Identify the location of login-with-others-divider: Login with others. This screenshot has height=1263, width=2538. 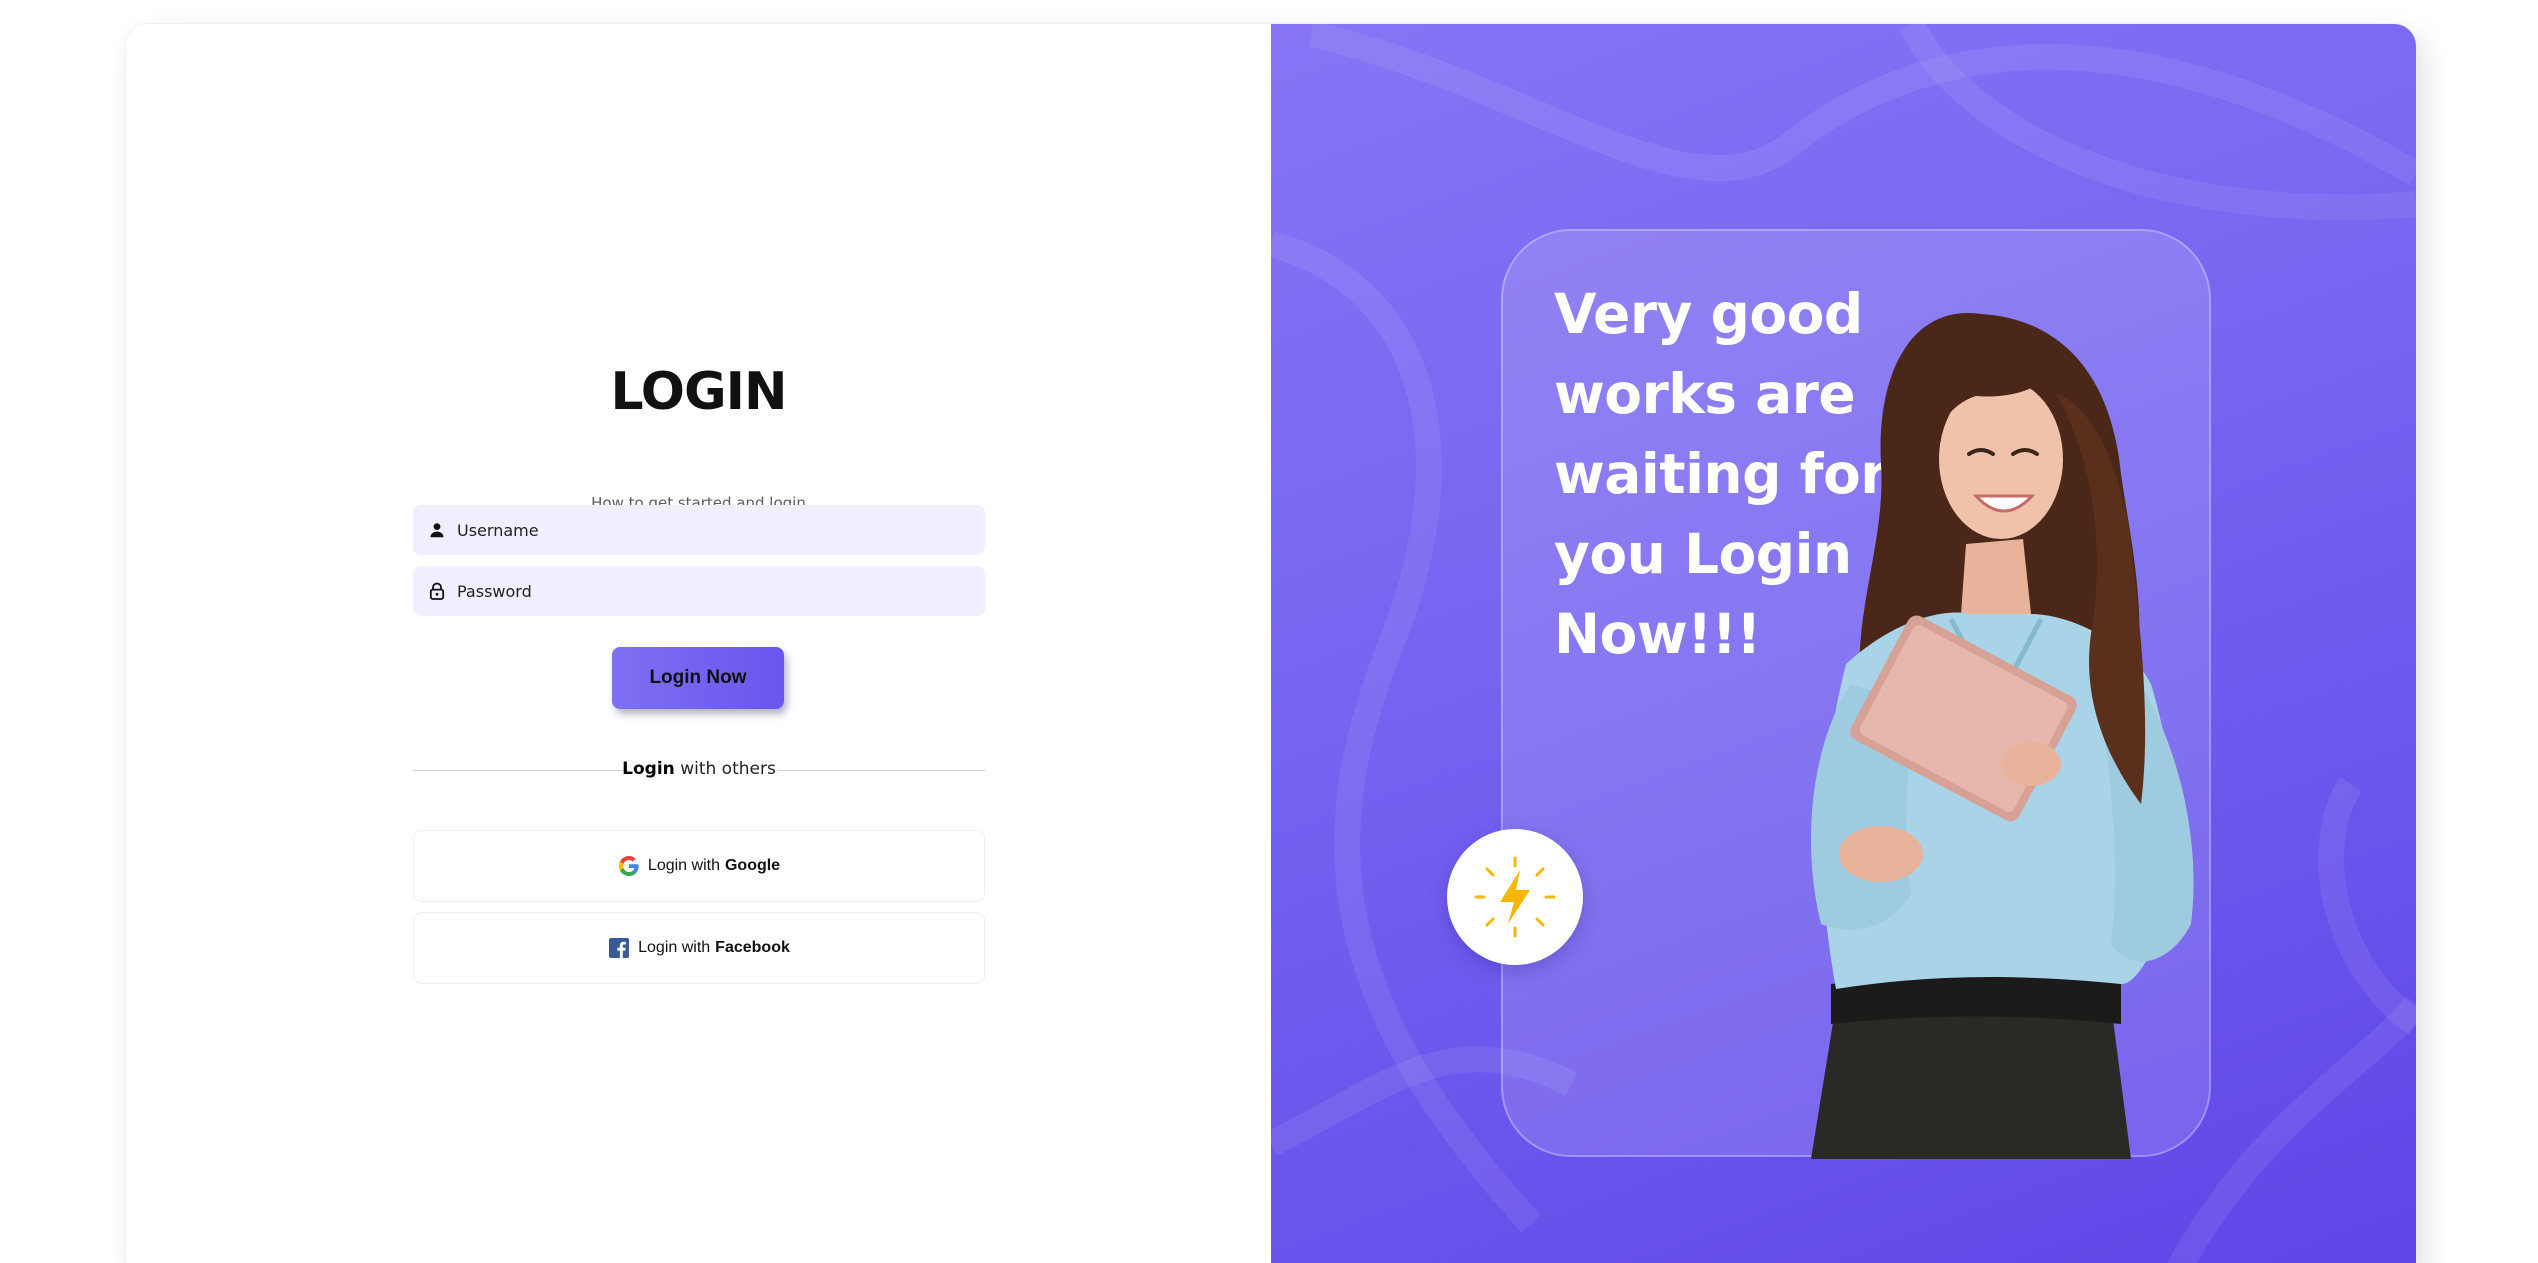
(699, 770).